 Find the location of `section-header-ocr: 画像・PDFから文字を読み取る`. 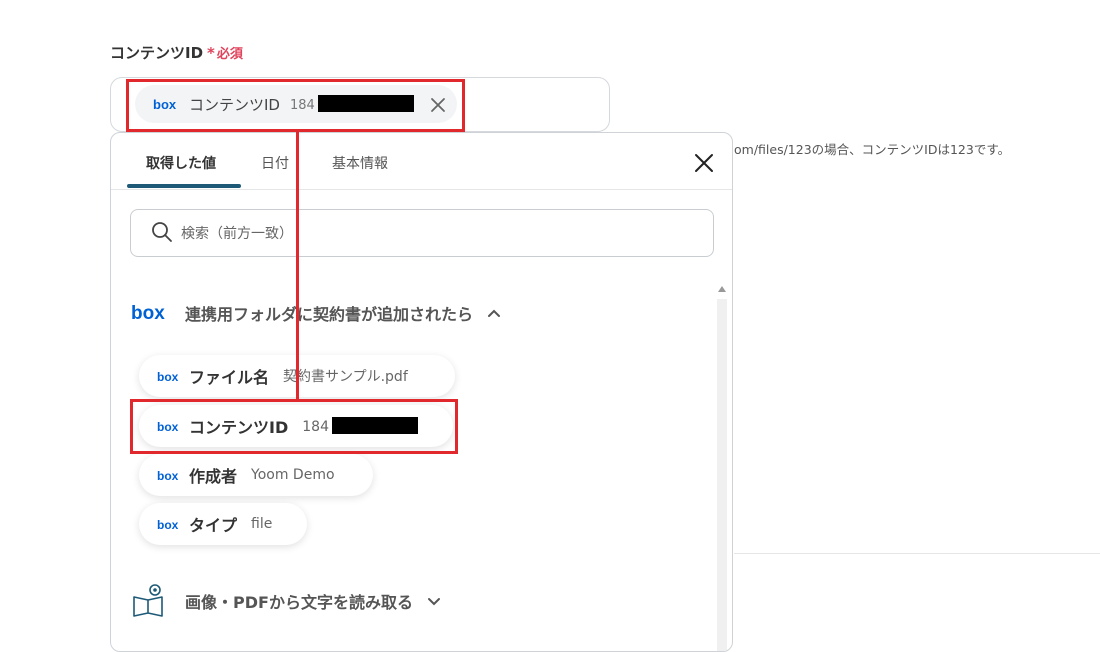

section-header-ocr: 画像・PDFから文字を読み取る is located at coordinates (286, 601).